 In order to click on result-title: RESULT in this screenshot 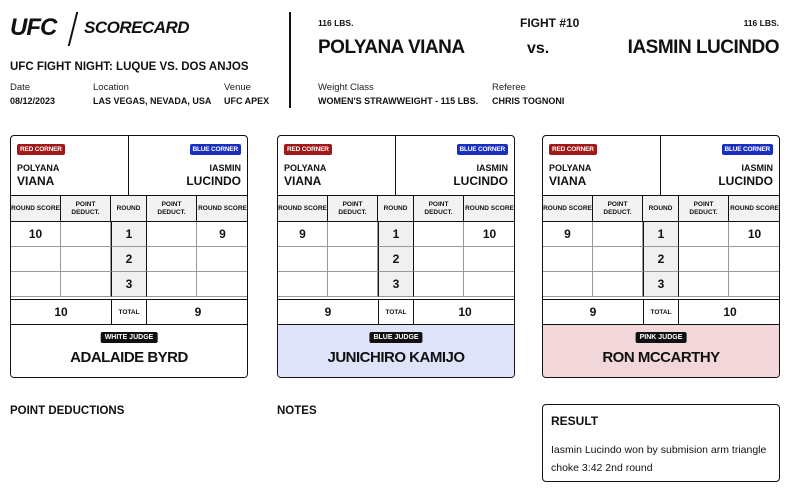, I will do `click(575, 421)`.